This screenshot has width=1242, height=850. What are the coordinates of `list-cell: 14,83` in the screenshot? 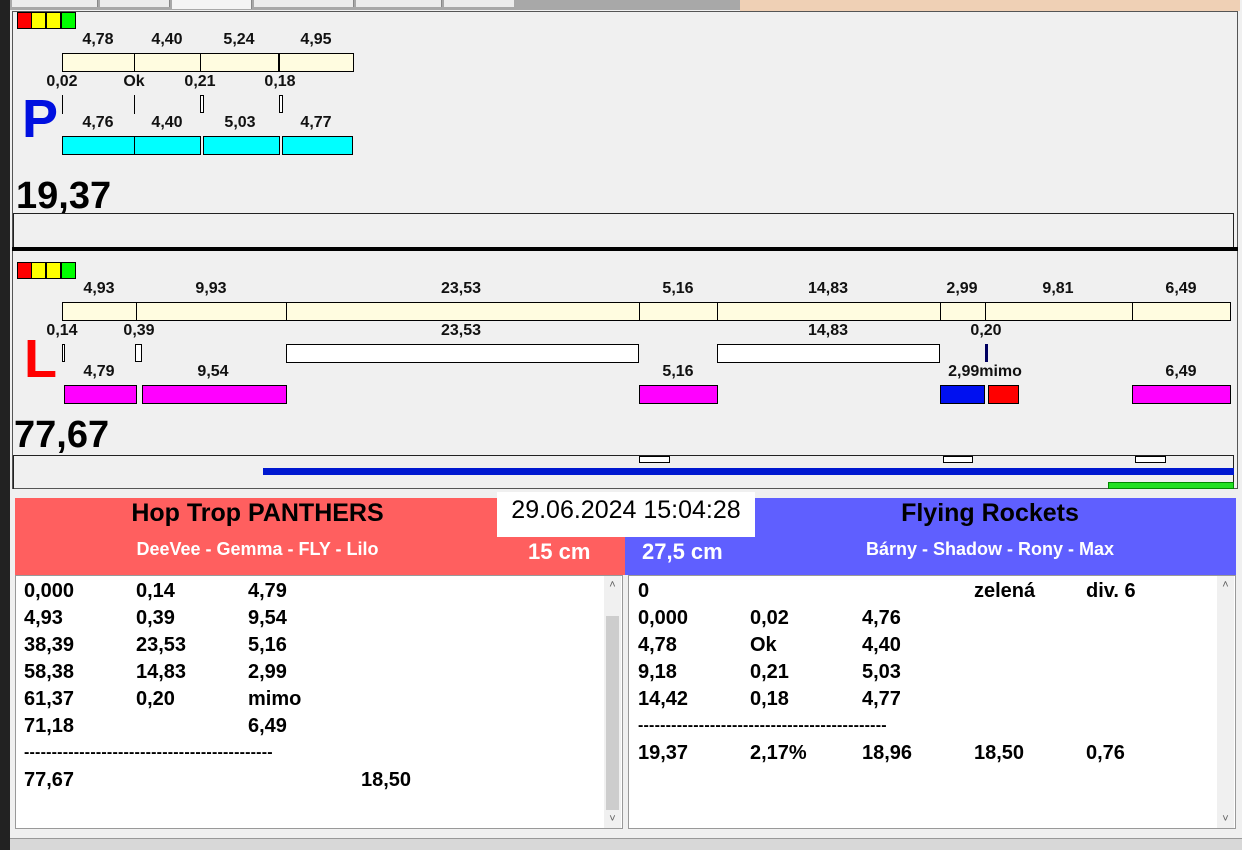 It's located at (161, 672).